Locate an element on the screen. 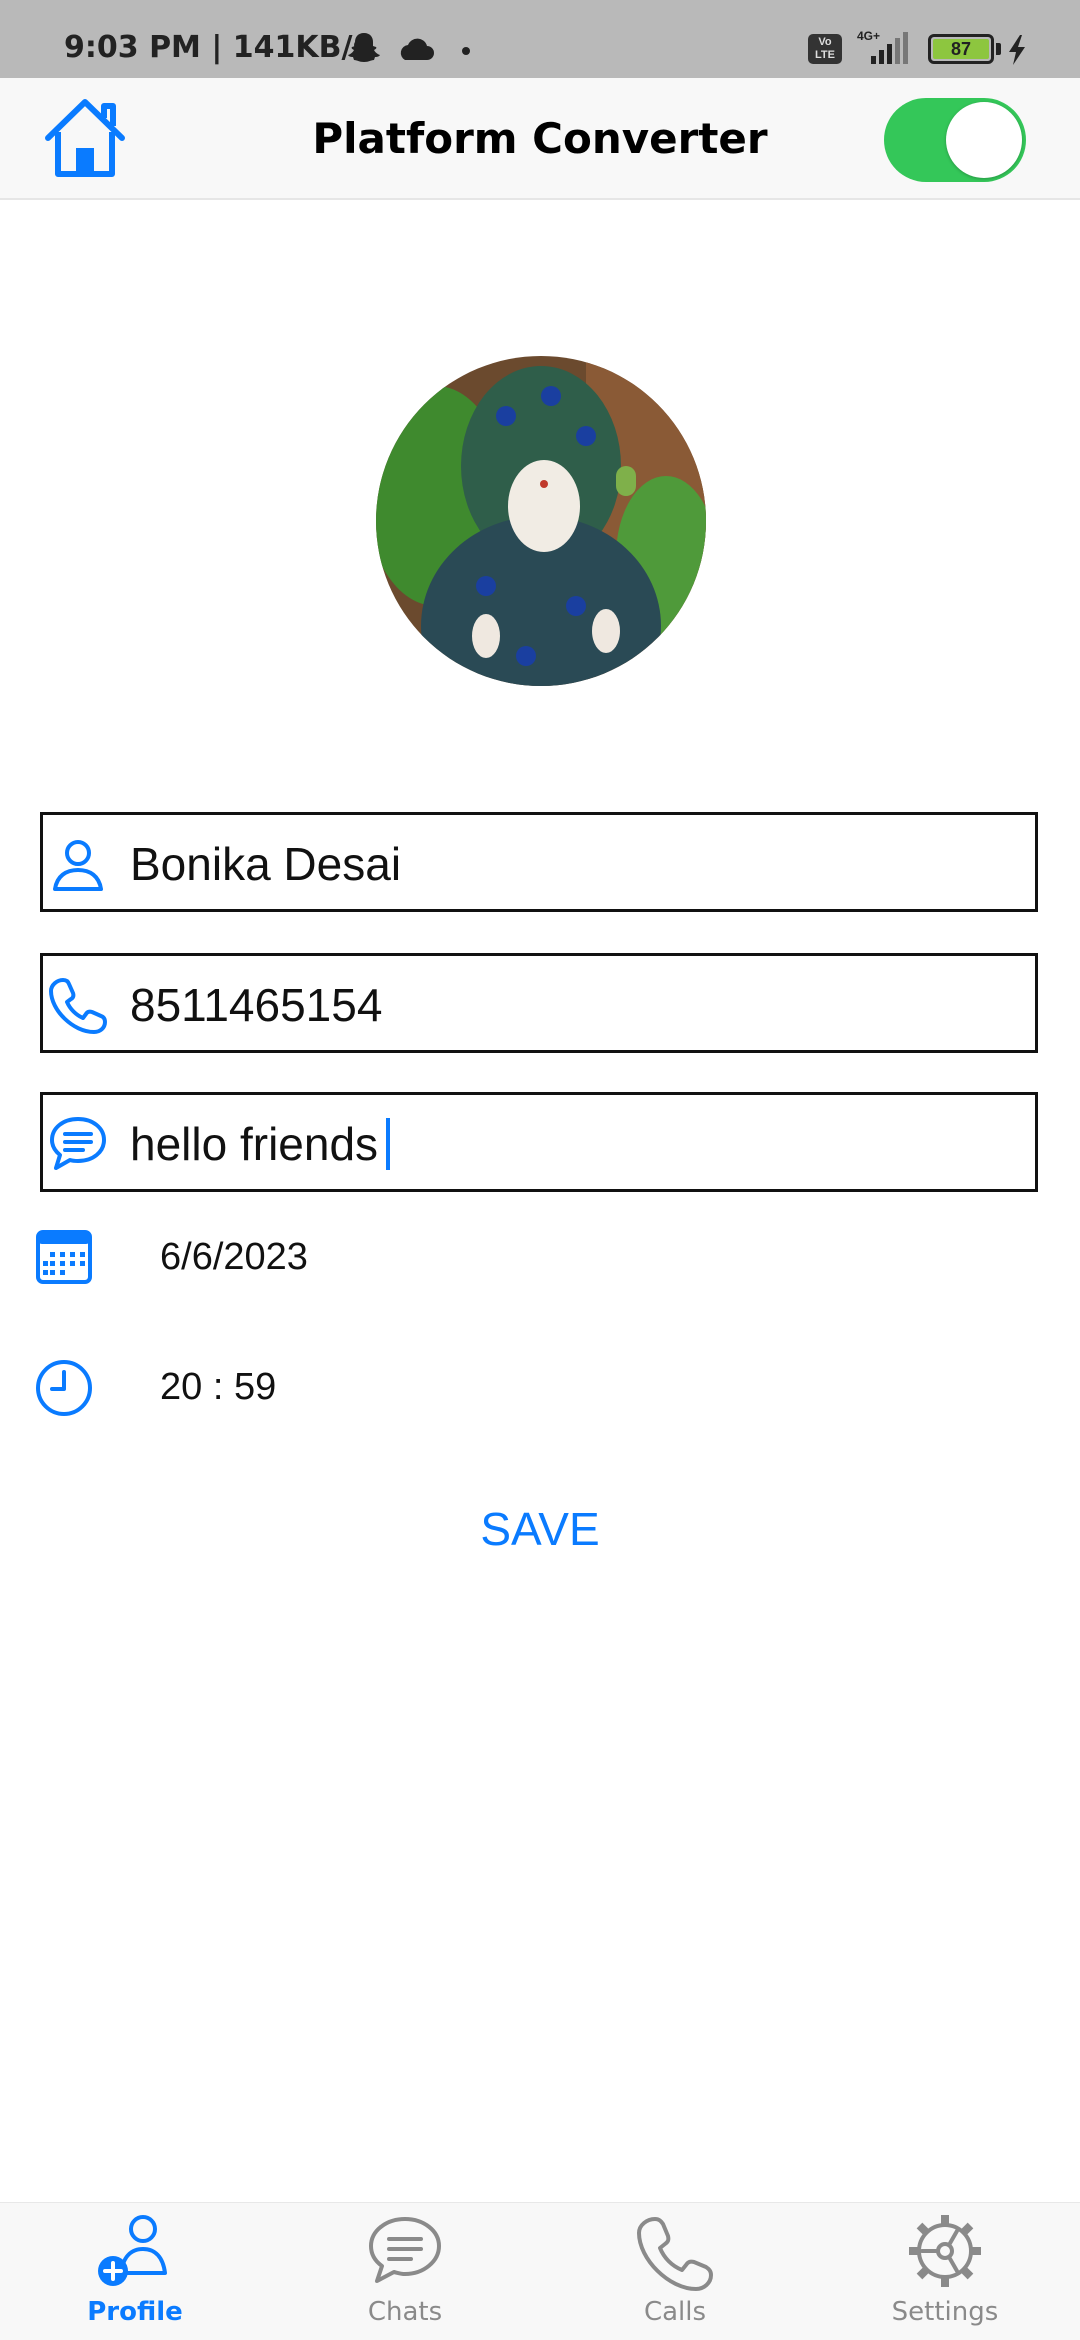 The width and height of the screenshot is (1080, 2340). profile-avatar is located at coordinates (541, 521).